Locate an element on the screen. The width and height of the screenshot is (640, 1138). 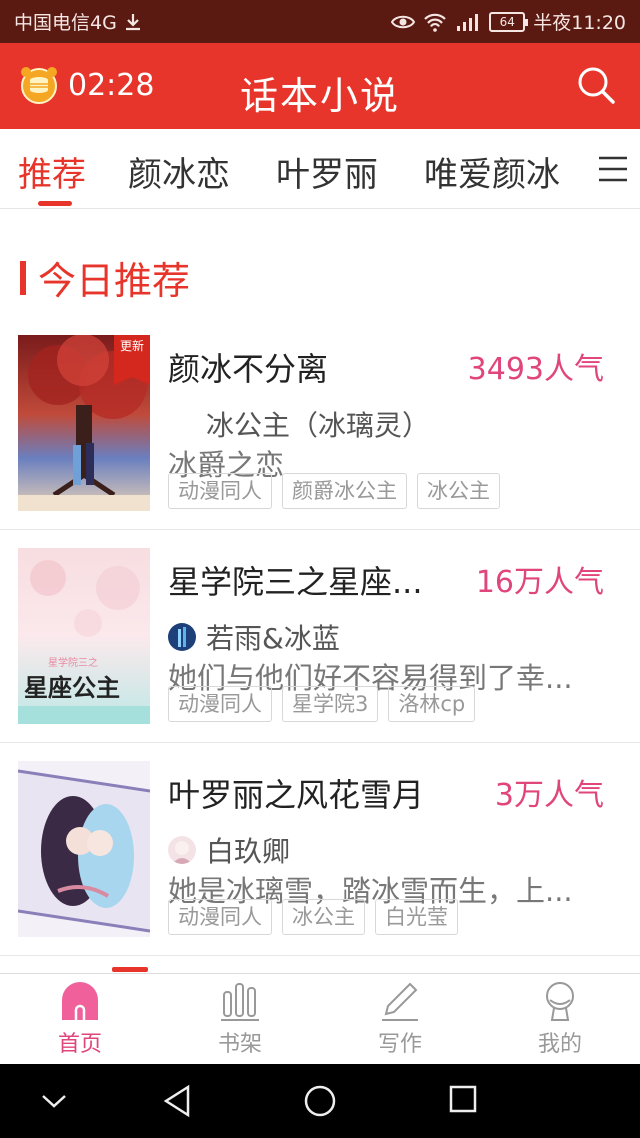
book-title: 颜冰不分离 is located at coordinates (308, 367).